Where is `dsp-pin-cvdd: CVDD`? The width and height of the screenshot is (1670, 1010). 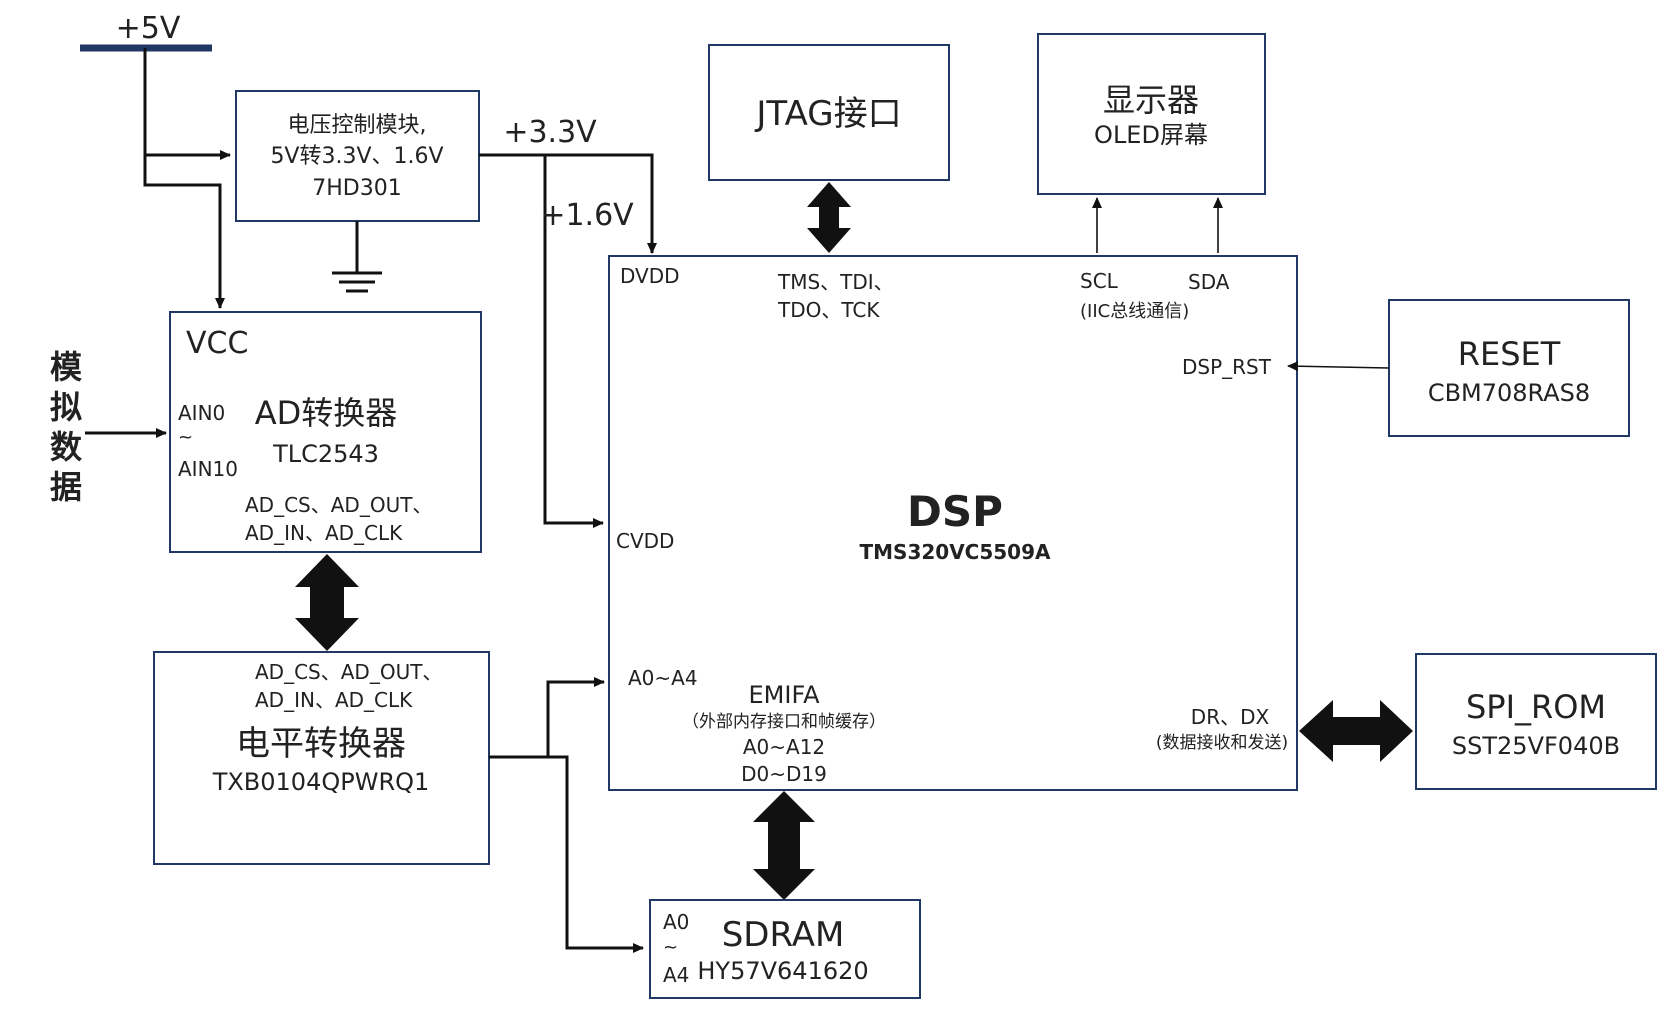 dsp-pin-cvdd: CVDD is located at coordinates (645, 541).